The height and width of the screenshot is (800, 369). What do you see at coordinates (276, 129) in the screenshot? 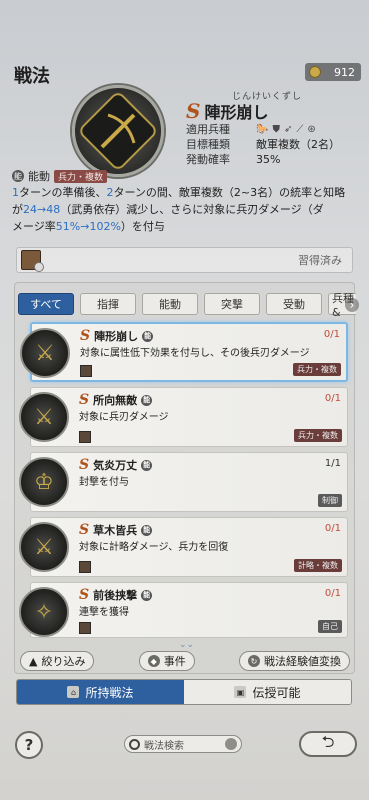
I see `shield-icon: ⛊` at bounding box center [276, 129].